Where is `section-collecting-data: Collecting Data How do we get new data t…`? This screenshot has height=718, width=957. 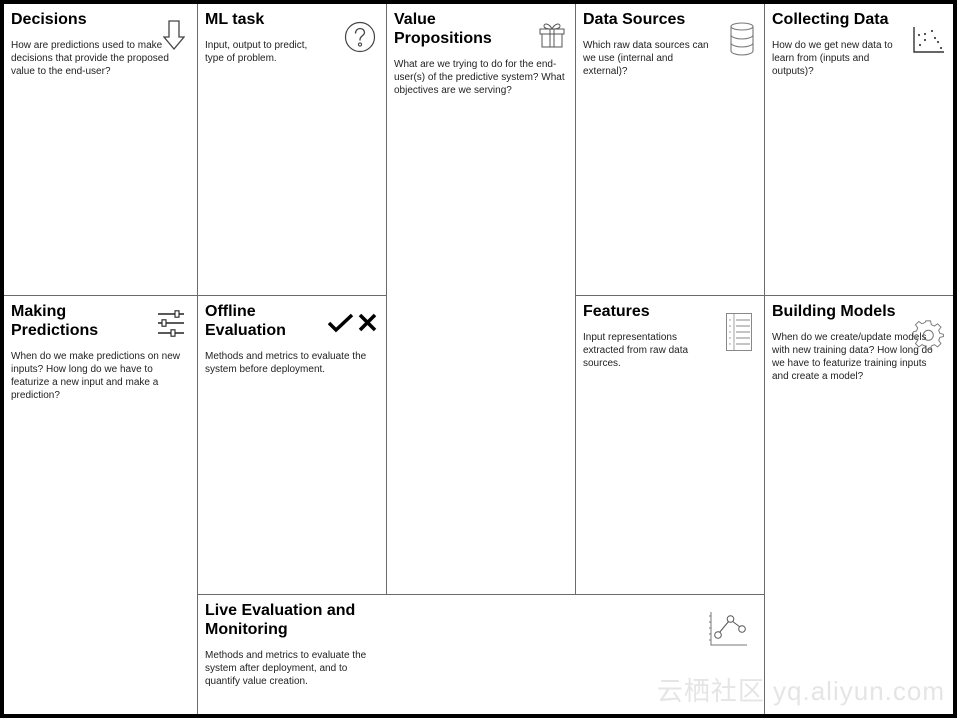
section-collecting-data: Collecting Data How do we get new data t… is located at coordinates (859, 150).